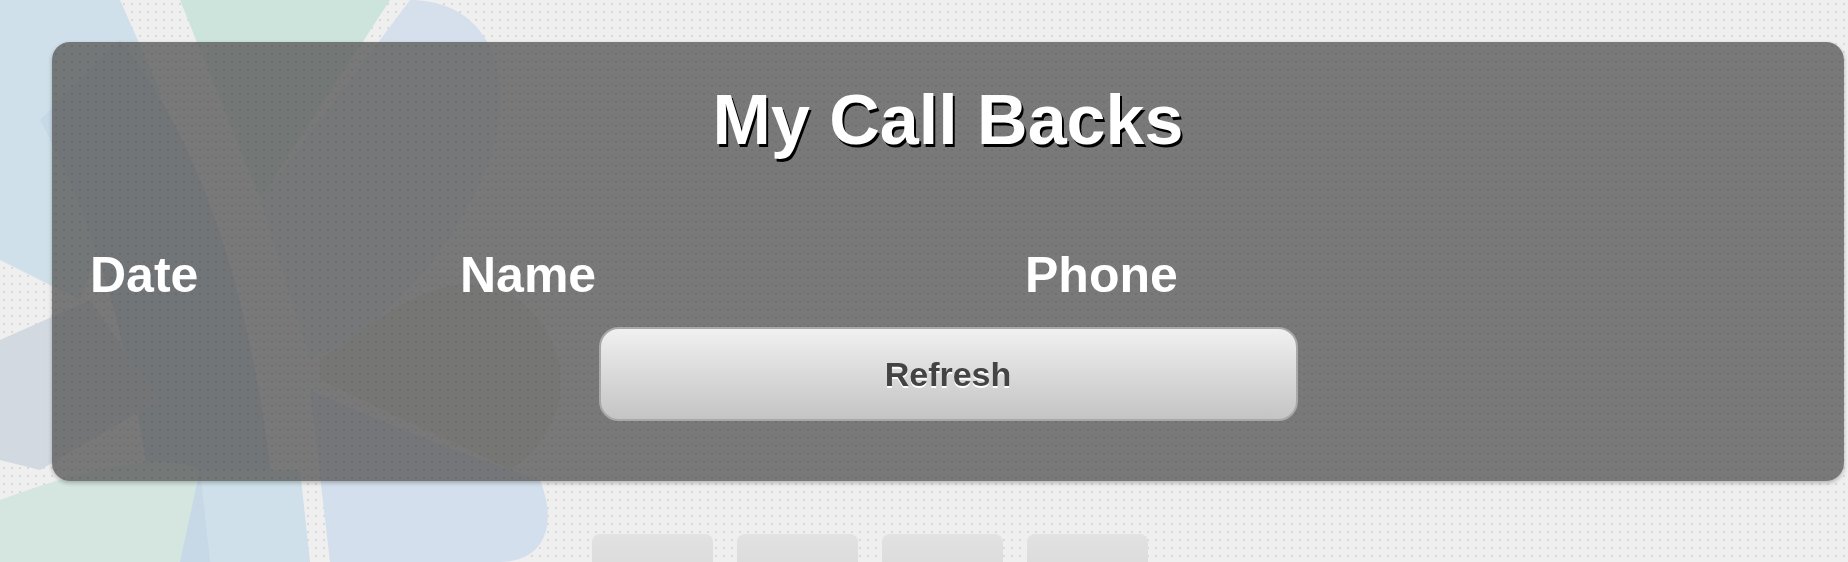 The width and height of the screenshot is (1848, 562). What do you see at coordinates (948, 374) in the screenshot?
I see `refresh-button: Refresh` at bounding box center [948, 374].